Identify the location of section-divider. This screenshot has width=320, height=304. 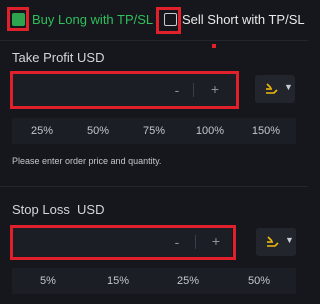
(154, 186).